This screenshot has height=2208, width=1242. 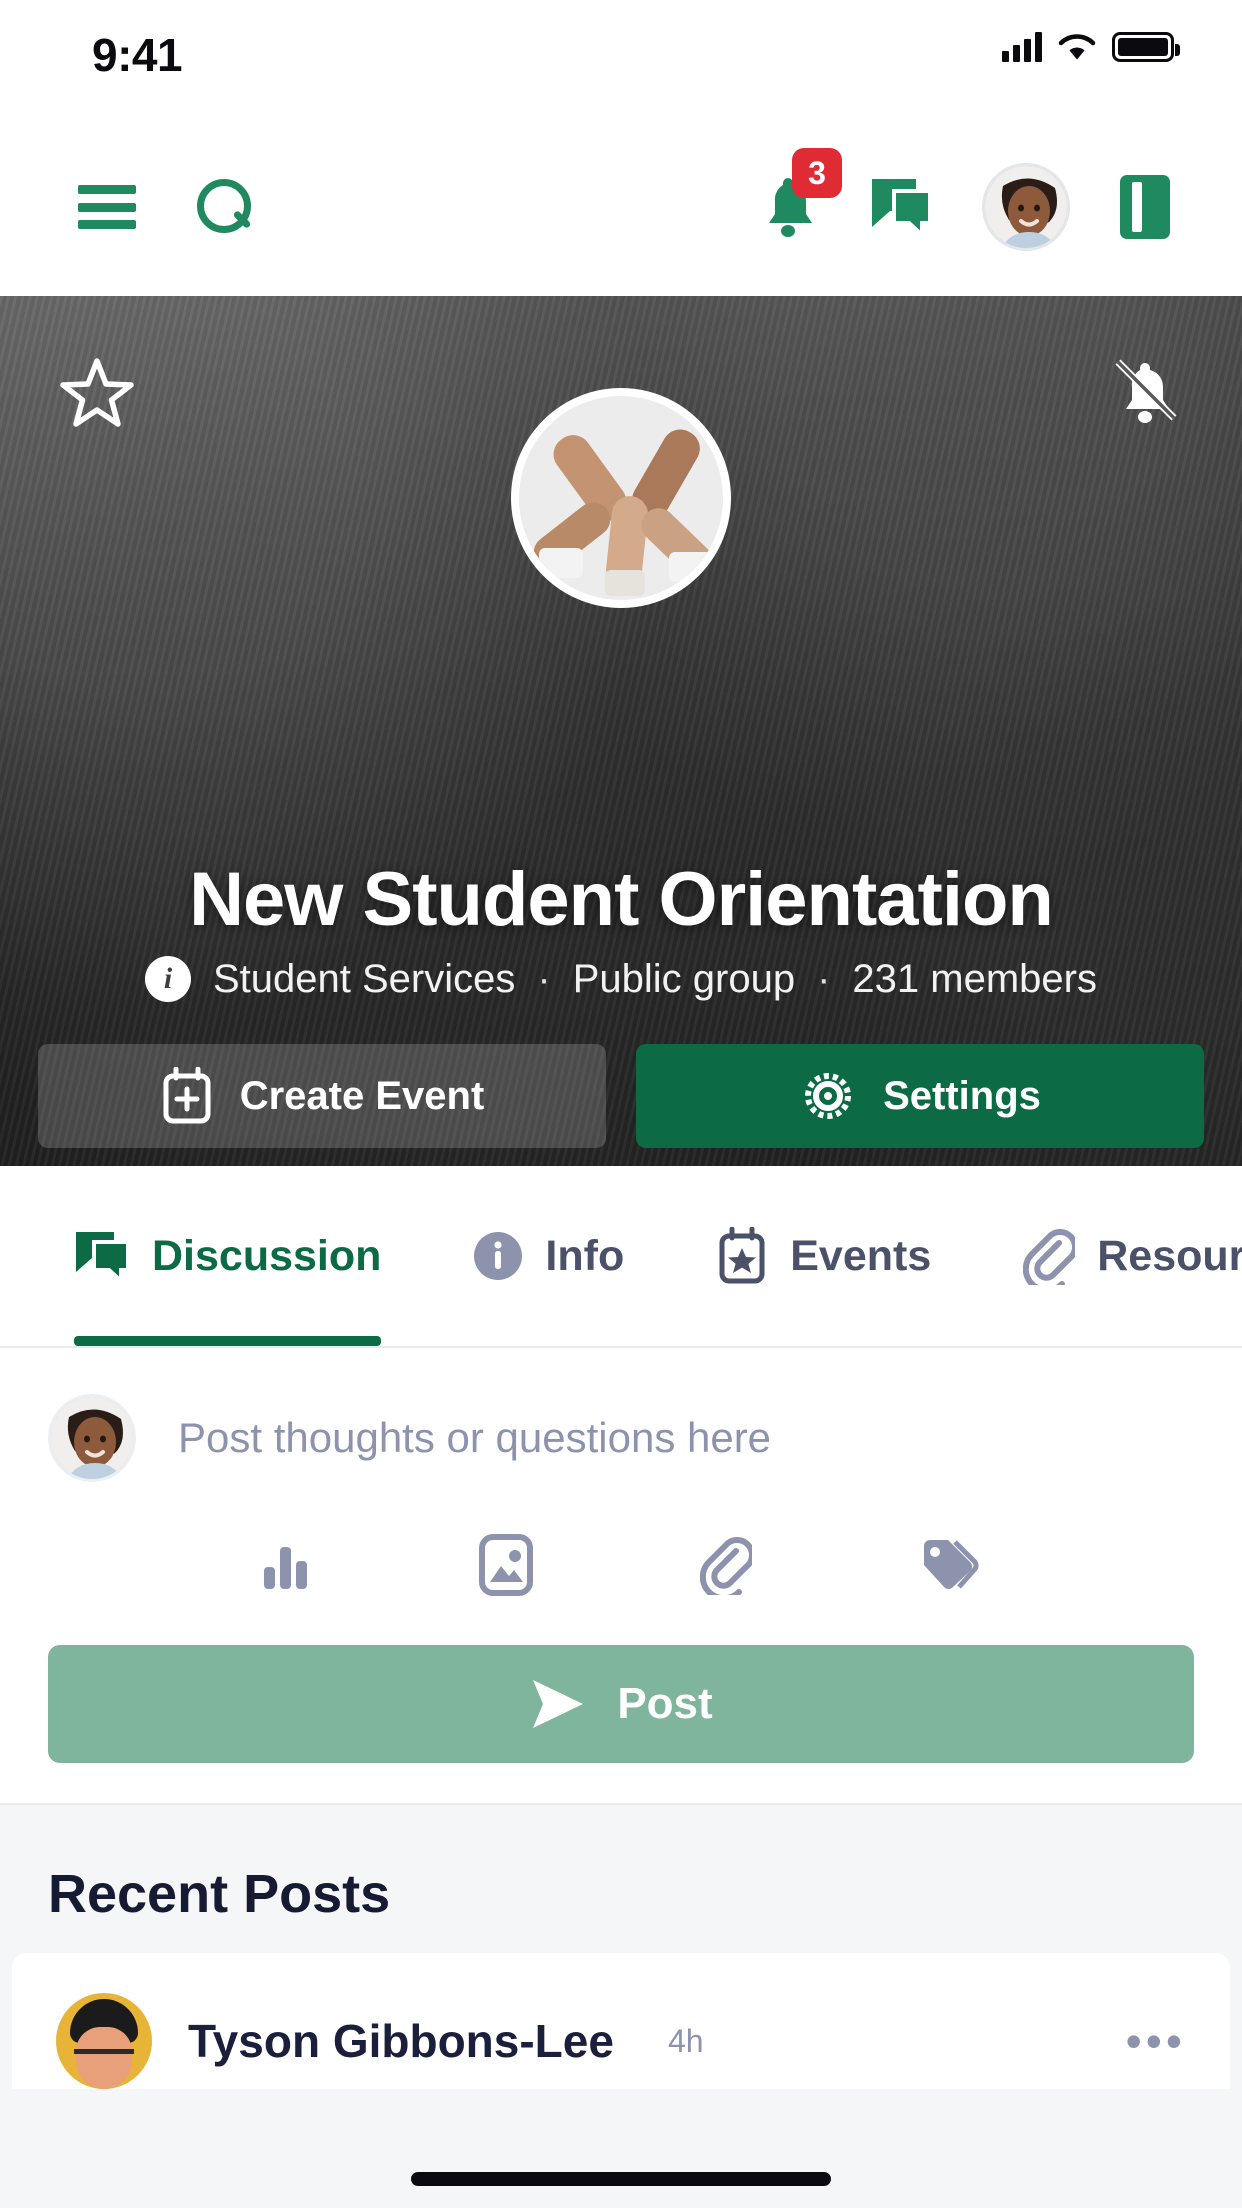 What do you see at coordinates (558, 1704) in the screenshot?
I see `send-arrow-icon` at bounding box center [558, 1704].